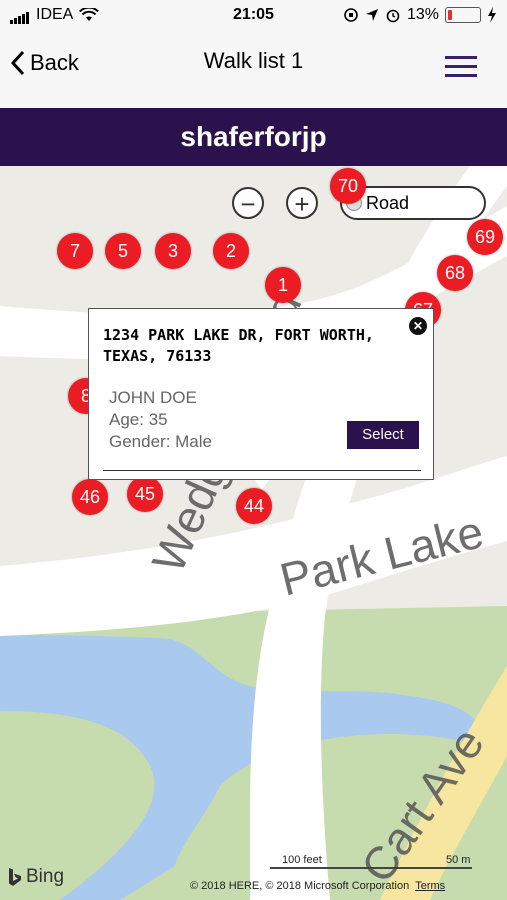 The height and width of the screenshot is (900, 507). What do you see at coordinates (90, 497) in the screenshot?
I see `map-pin: 46` at bounding box center [90, 497].